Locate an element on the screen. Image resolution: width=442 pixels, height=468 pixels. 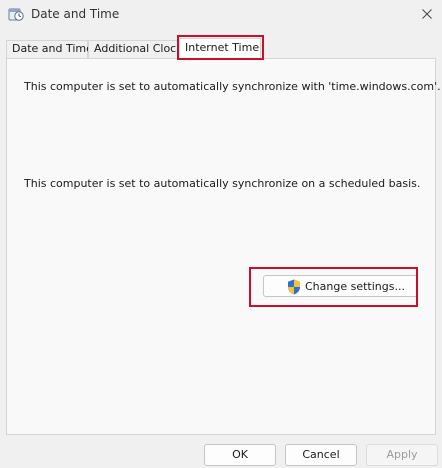
date-time-icon is located at coordinates (16, 14).